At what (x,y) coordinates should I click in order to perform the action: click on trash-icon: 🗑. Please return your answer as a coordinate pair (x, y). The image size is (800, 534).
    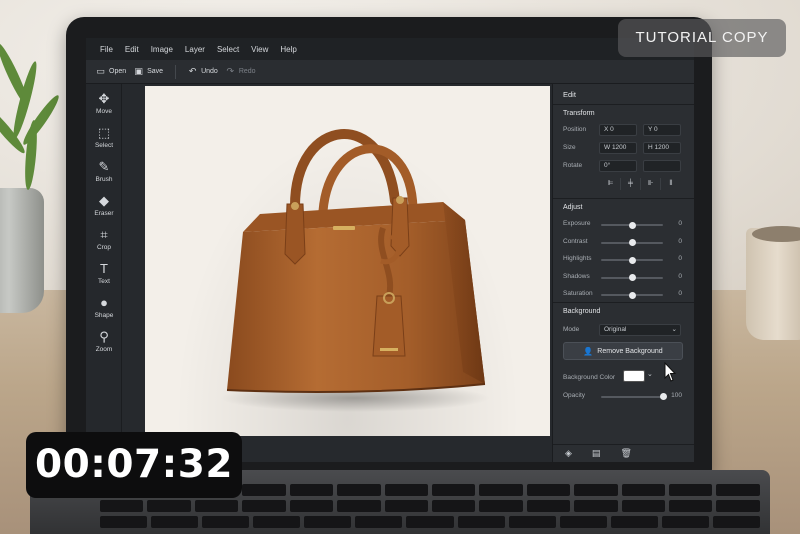
    Looking at the image, I should click on (625, 453).